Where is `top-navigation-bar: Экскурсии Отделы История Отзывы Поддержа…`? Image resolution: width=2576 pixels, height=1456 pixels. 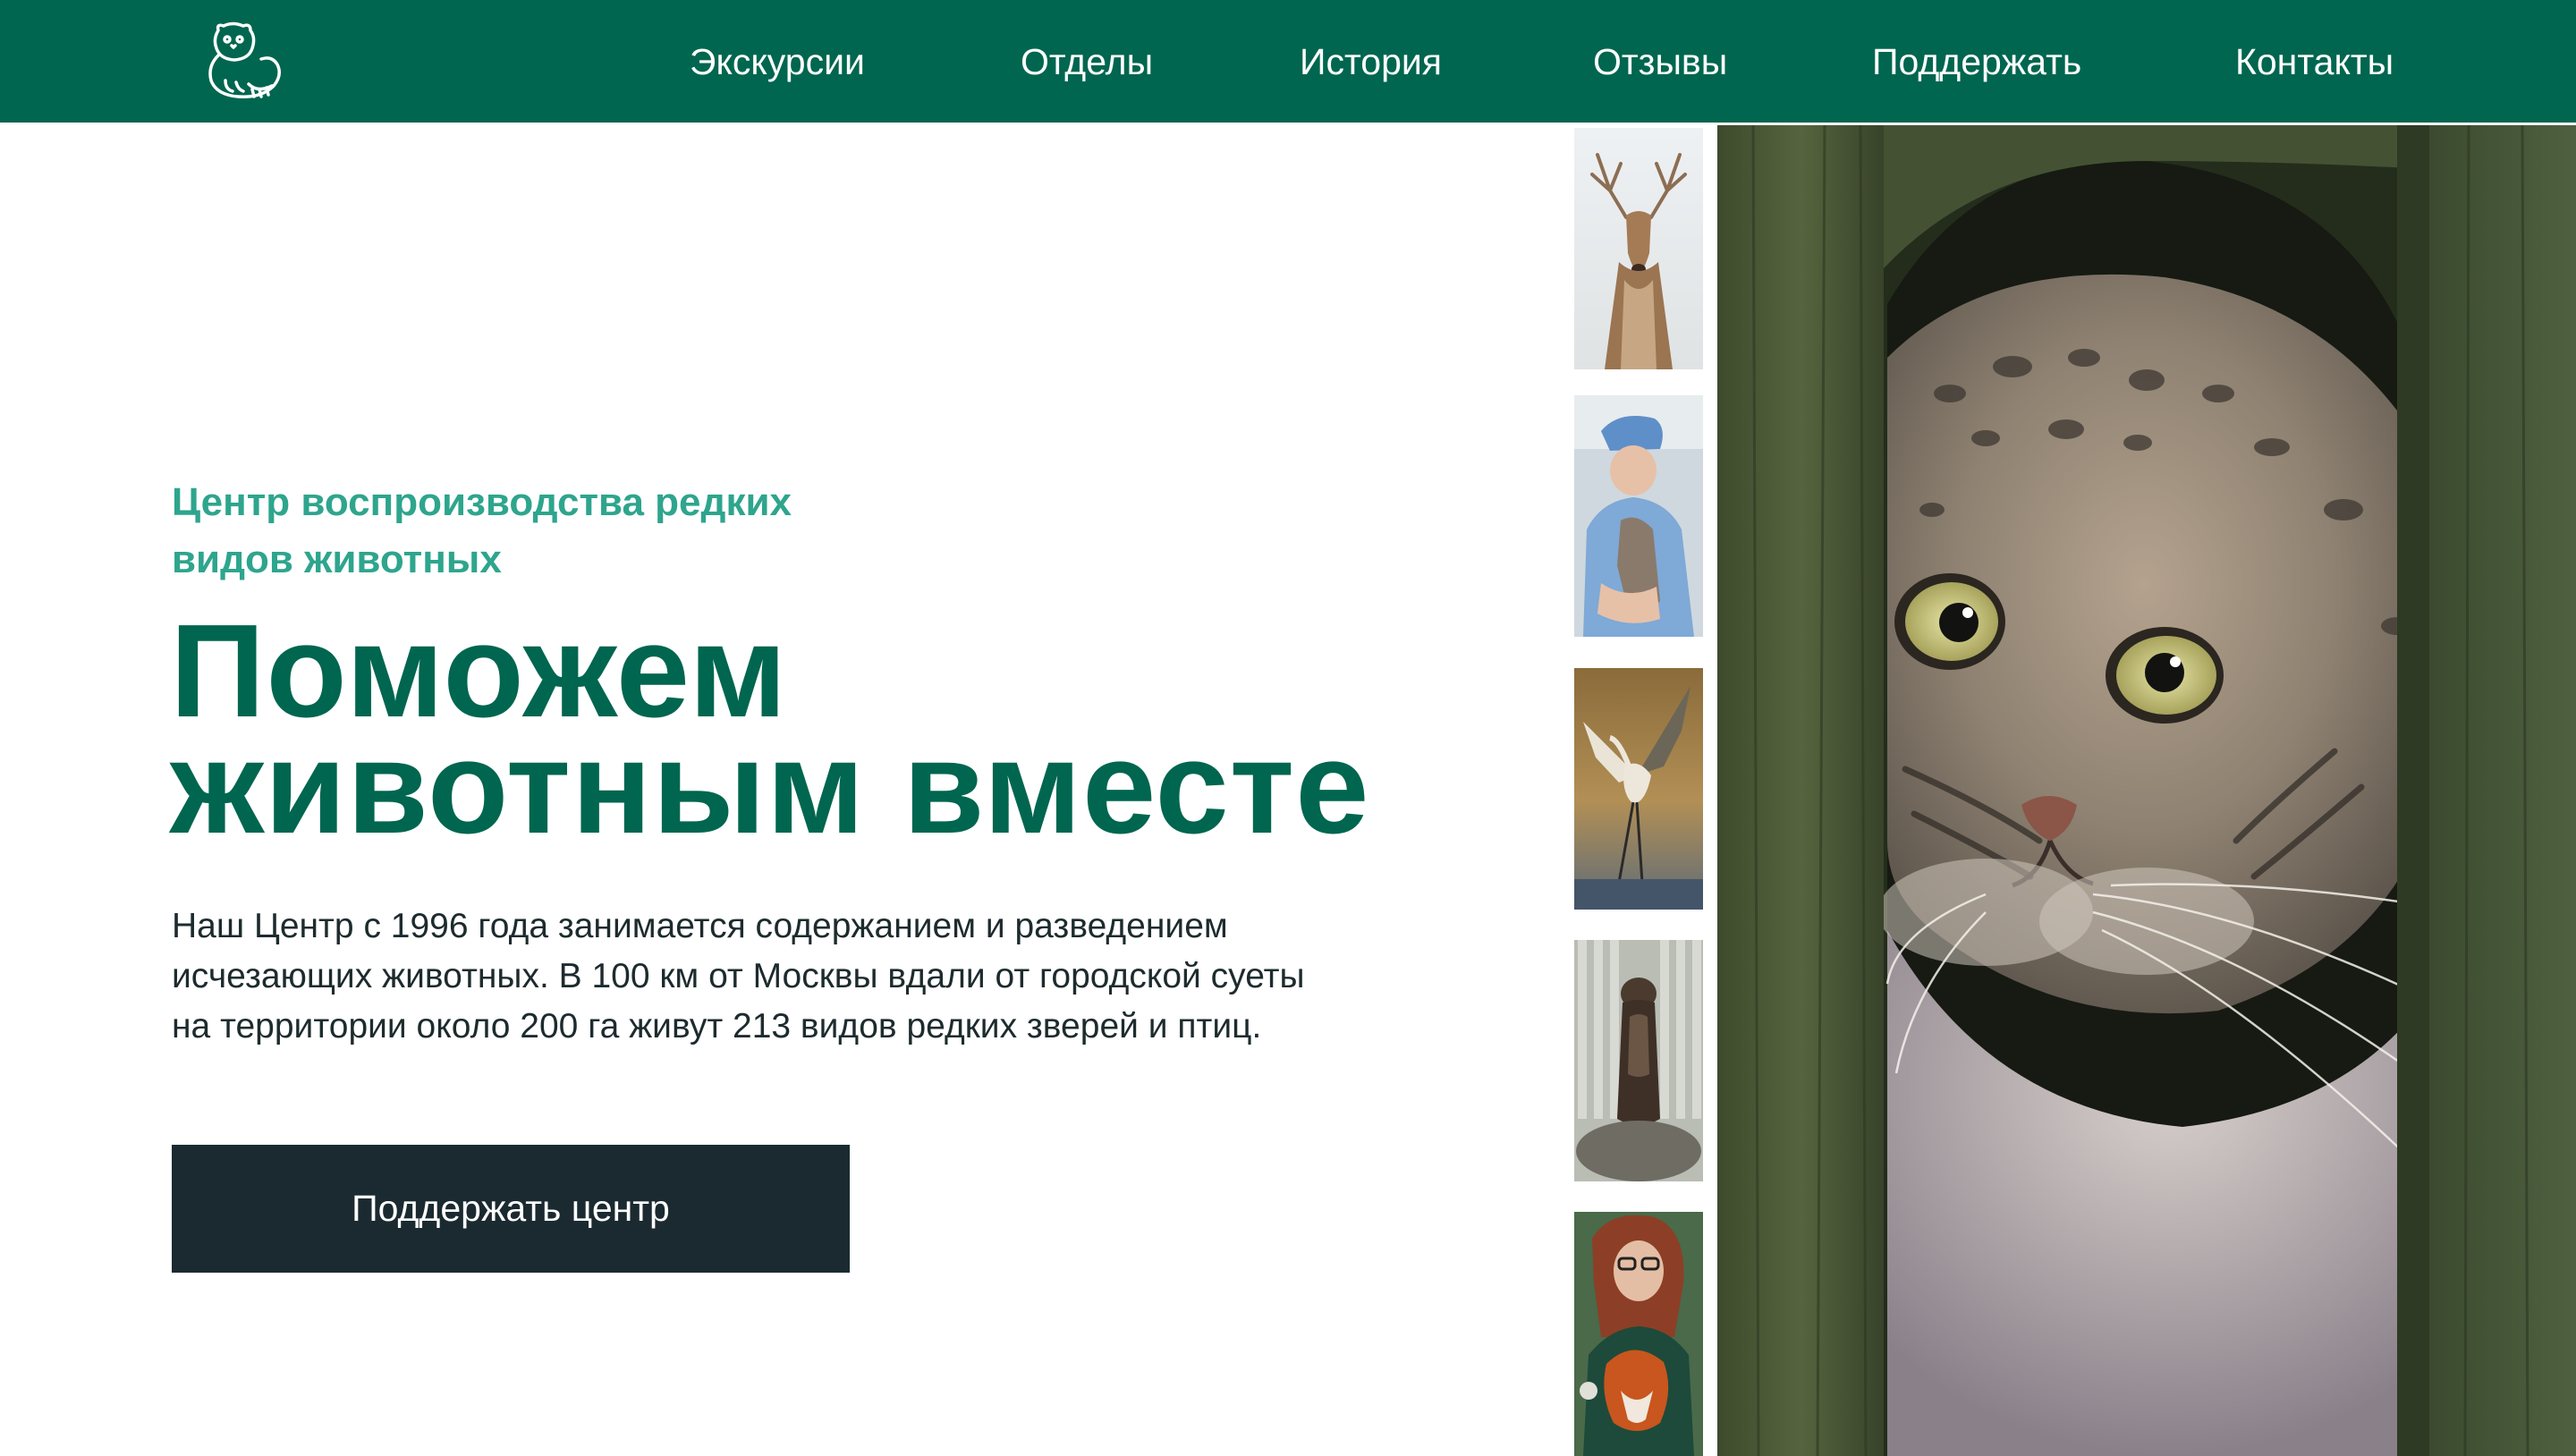
top-navigation-bar: Экскурсии Отделы История Отзывы Поддержа… is located at coordinates (1288, 62).